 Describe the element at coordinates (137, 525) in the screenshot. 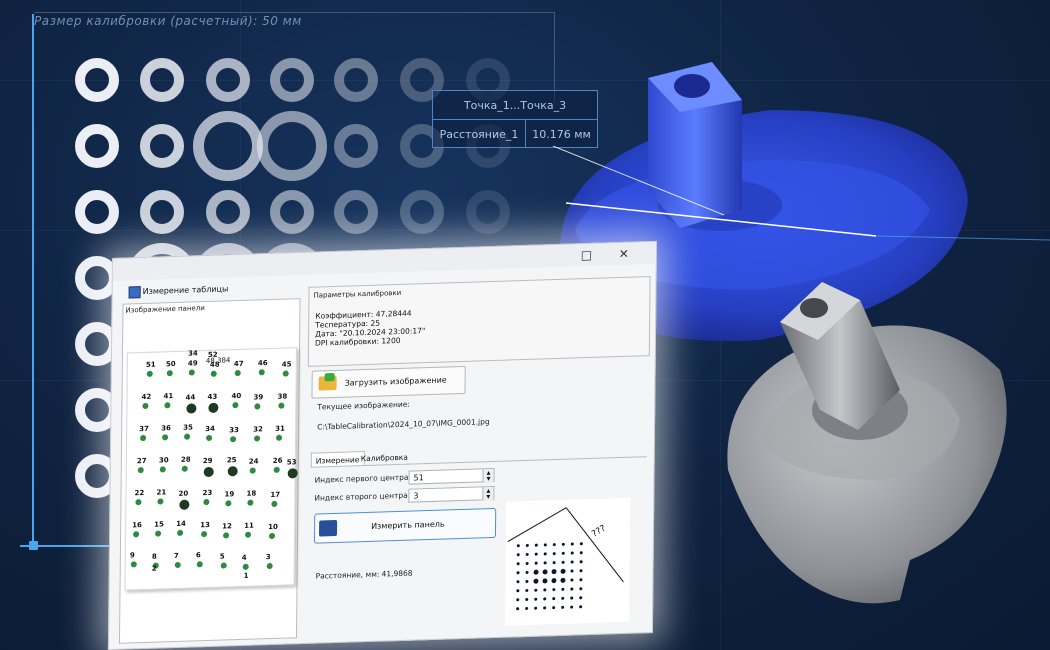

I see `panel-dot-label: 16` at that location.